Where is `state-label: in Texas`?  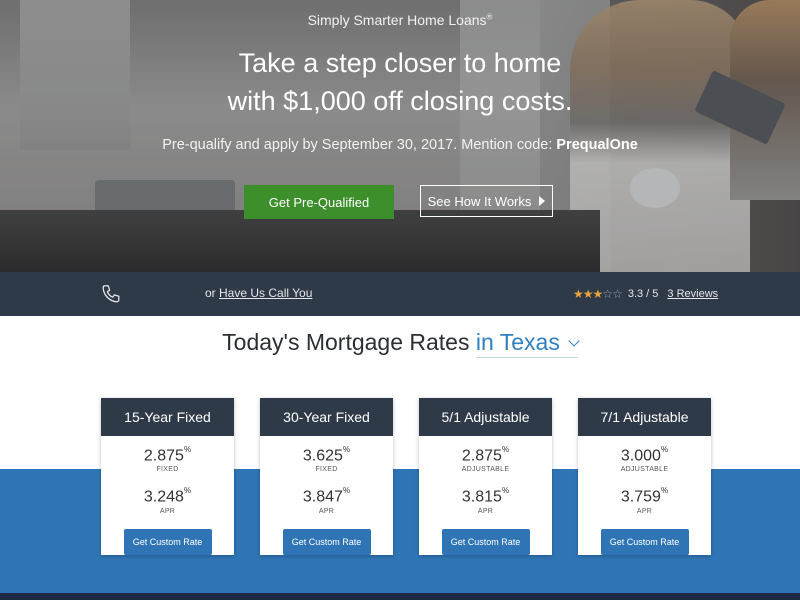 state-label: in Texas is located at coordinates (517, 342).